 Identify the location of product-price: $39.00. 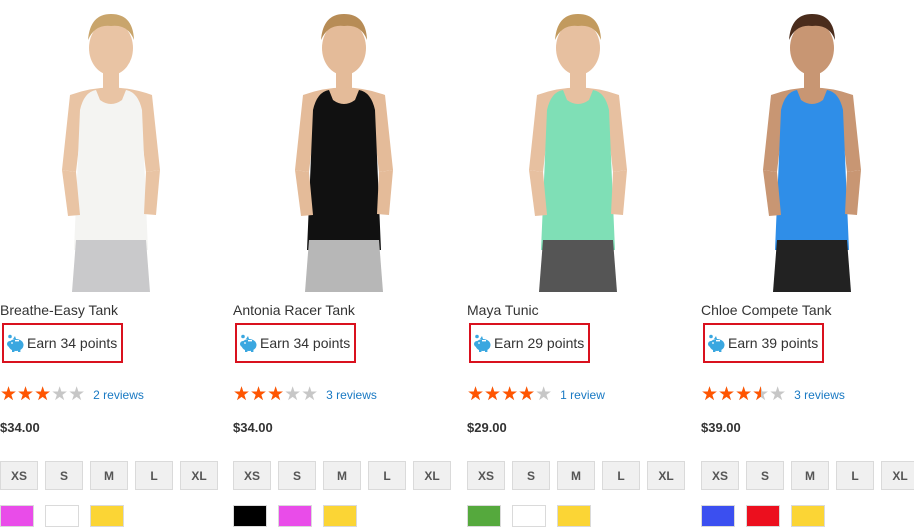
(721, 427).